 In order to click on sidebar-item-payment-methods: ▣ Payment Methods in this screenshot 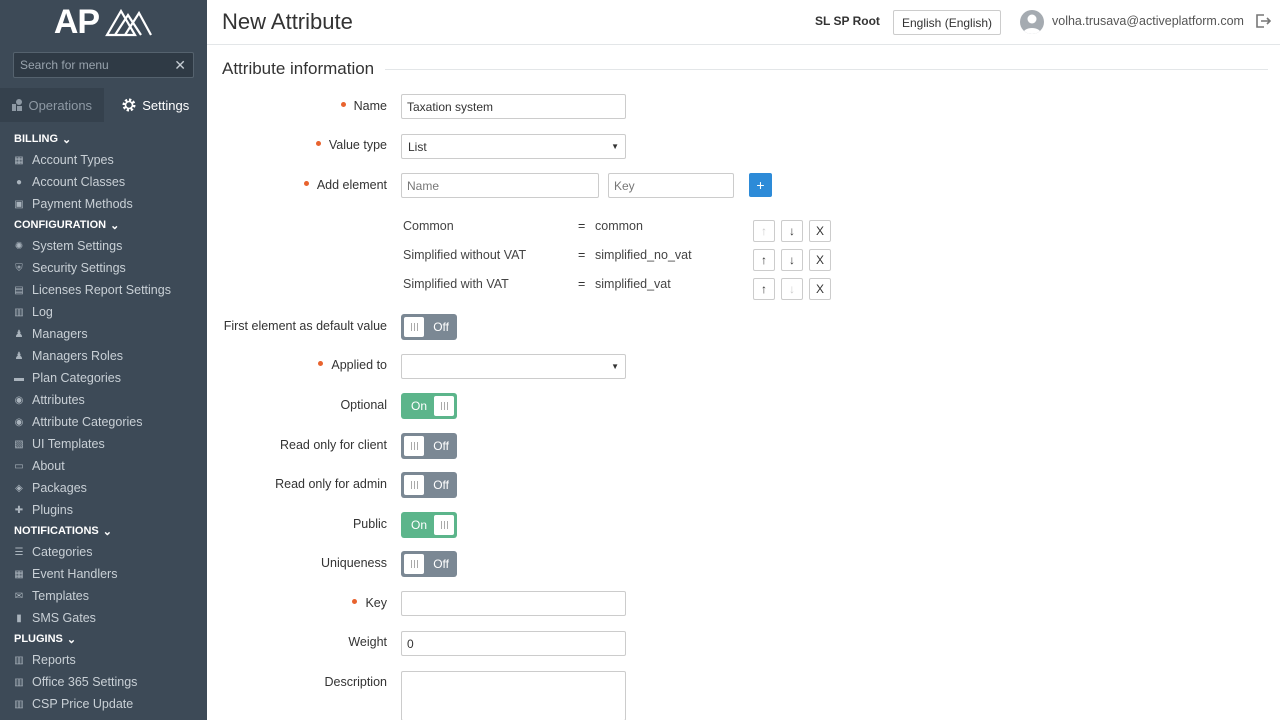, I will do `click(103, 204)`.